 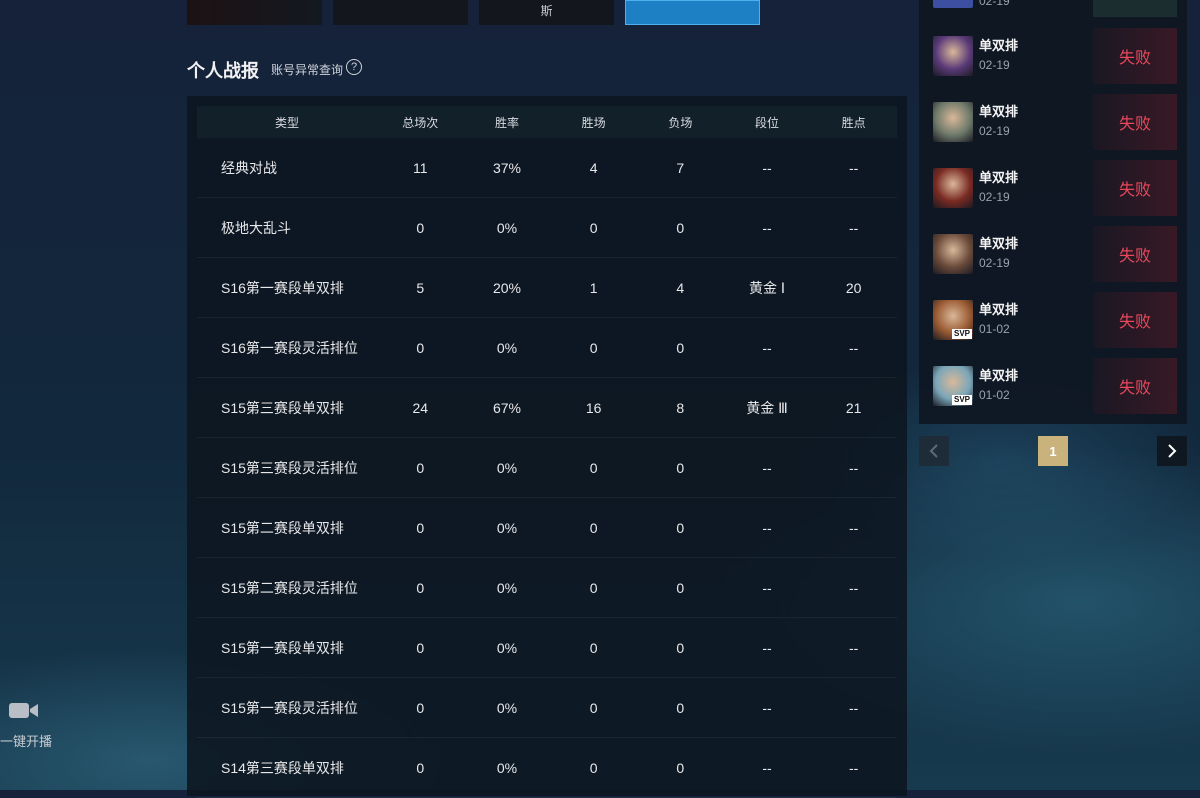 What do you see at coordinates (680, 122) in the screenshot?
I see `header-losses: 负场` at bounding box center [680, 122].